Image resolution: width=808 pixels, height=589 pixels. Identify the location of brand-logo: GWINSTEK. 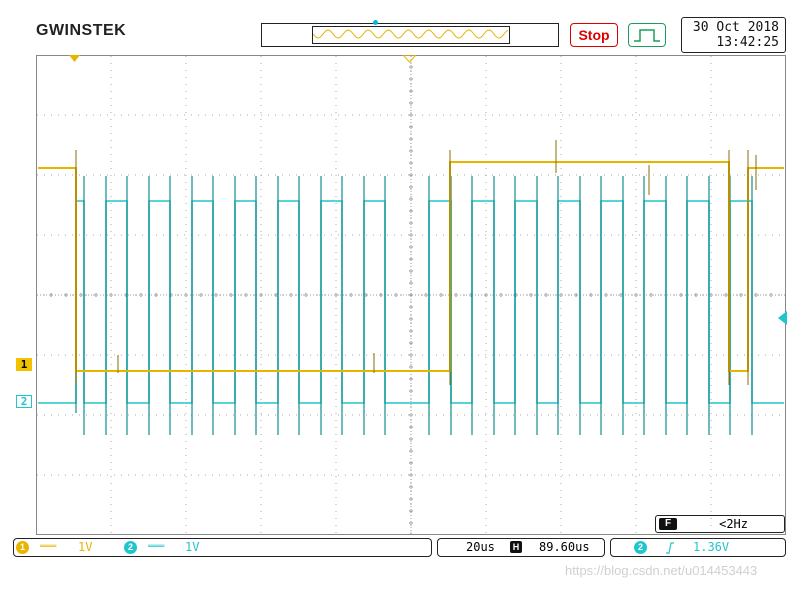
(81, 30).